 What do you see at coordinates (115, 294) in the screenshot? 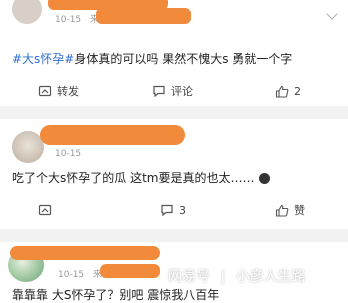
I see `post-content: 靠靠靠 大S怀孕了？别吧 震惊我八百年` at bounding box center [115, 294].